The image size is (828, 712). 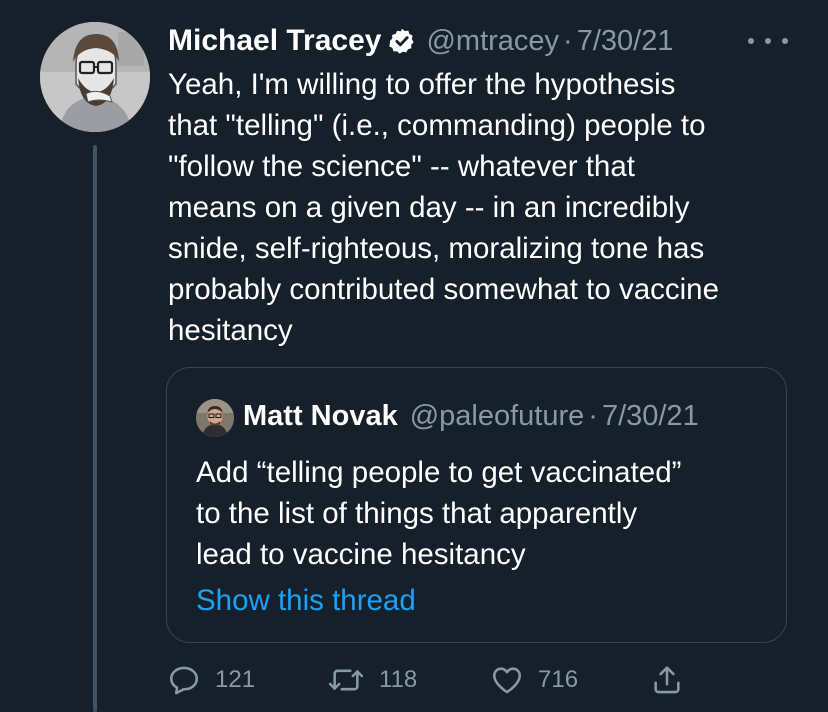 I want to click on like-button: 716, so click(x=534, y=680).